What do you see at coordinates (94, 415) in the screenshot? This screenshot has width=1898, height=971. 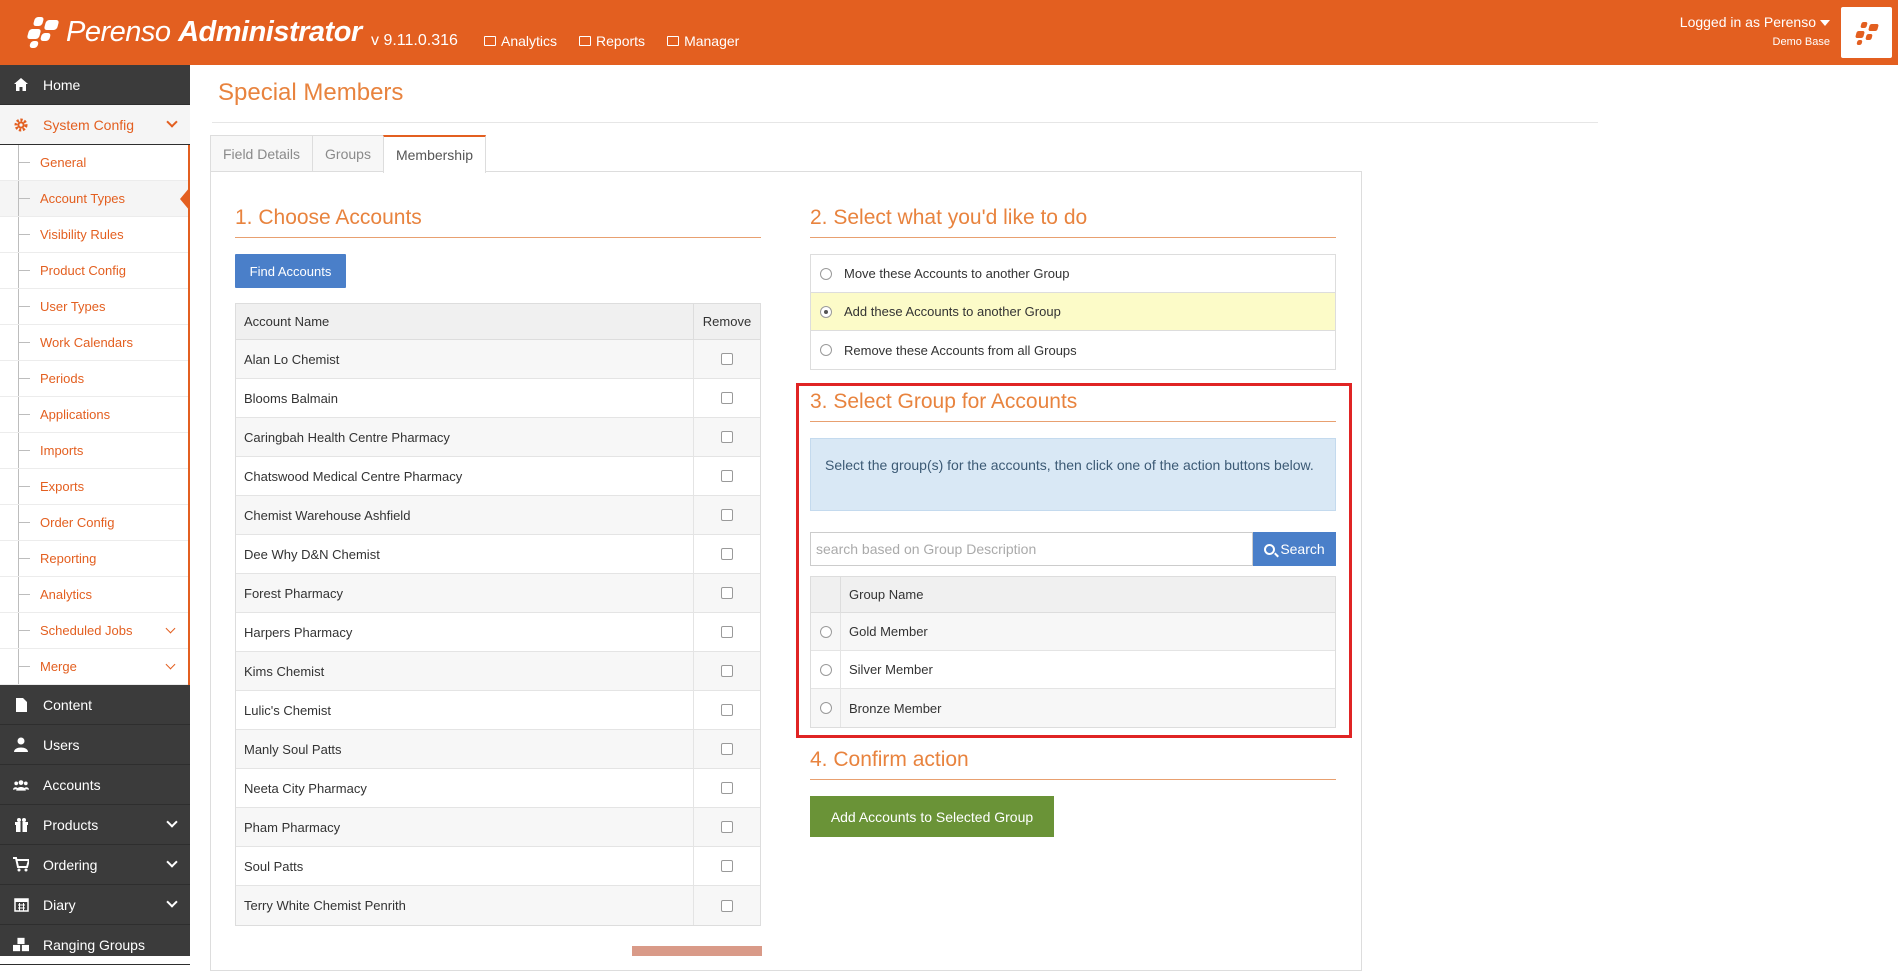 I see `sidebar-subitem-applications: Applications` at bounding box center [94, 415].